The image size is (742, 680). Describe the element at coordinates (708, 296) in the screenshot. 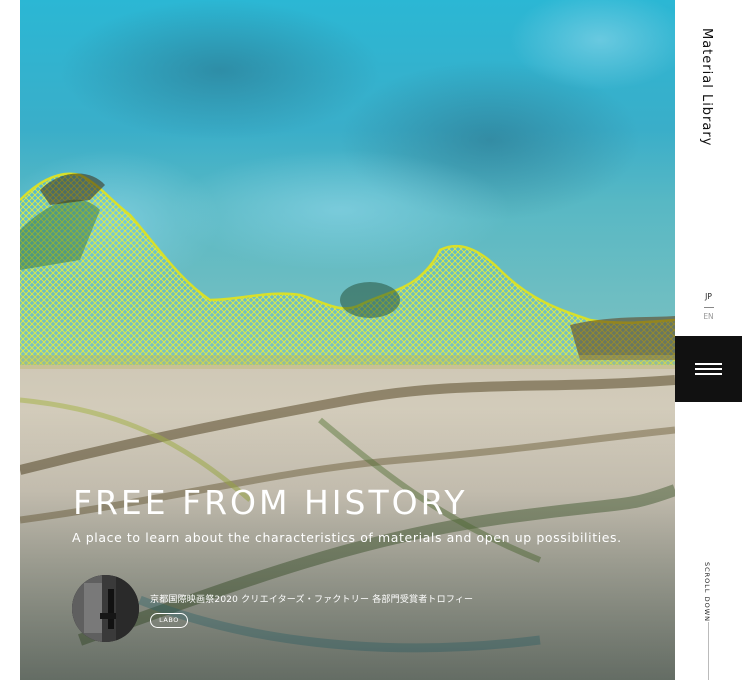

I see `language-jp: JP` at that location.